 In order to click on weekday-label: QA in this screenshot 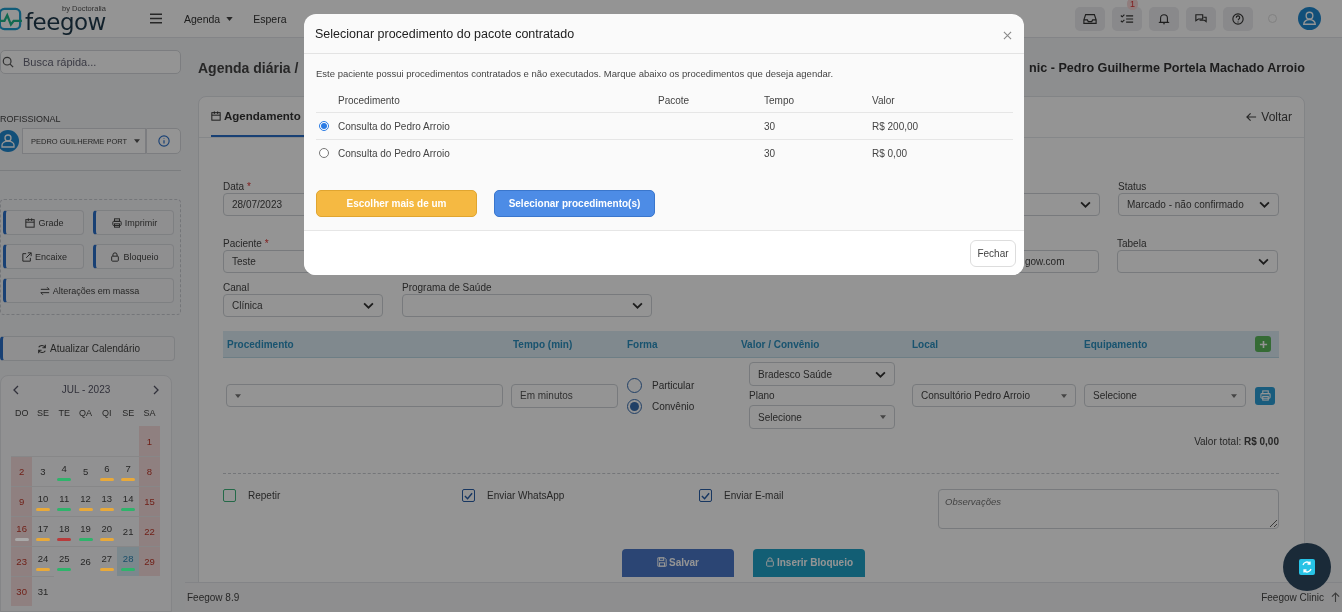, I will do `click(86, 413)`.